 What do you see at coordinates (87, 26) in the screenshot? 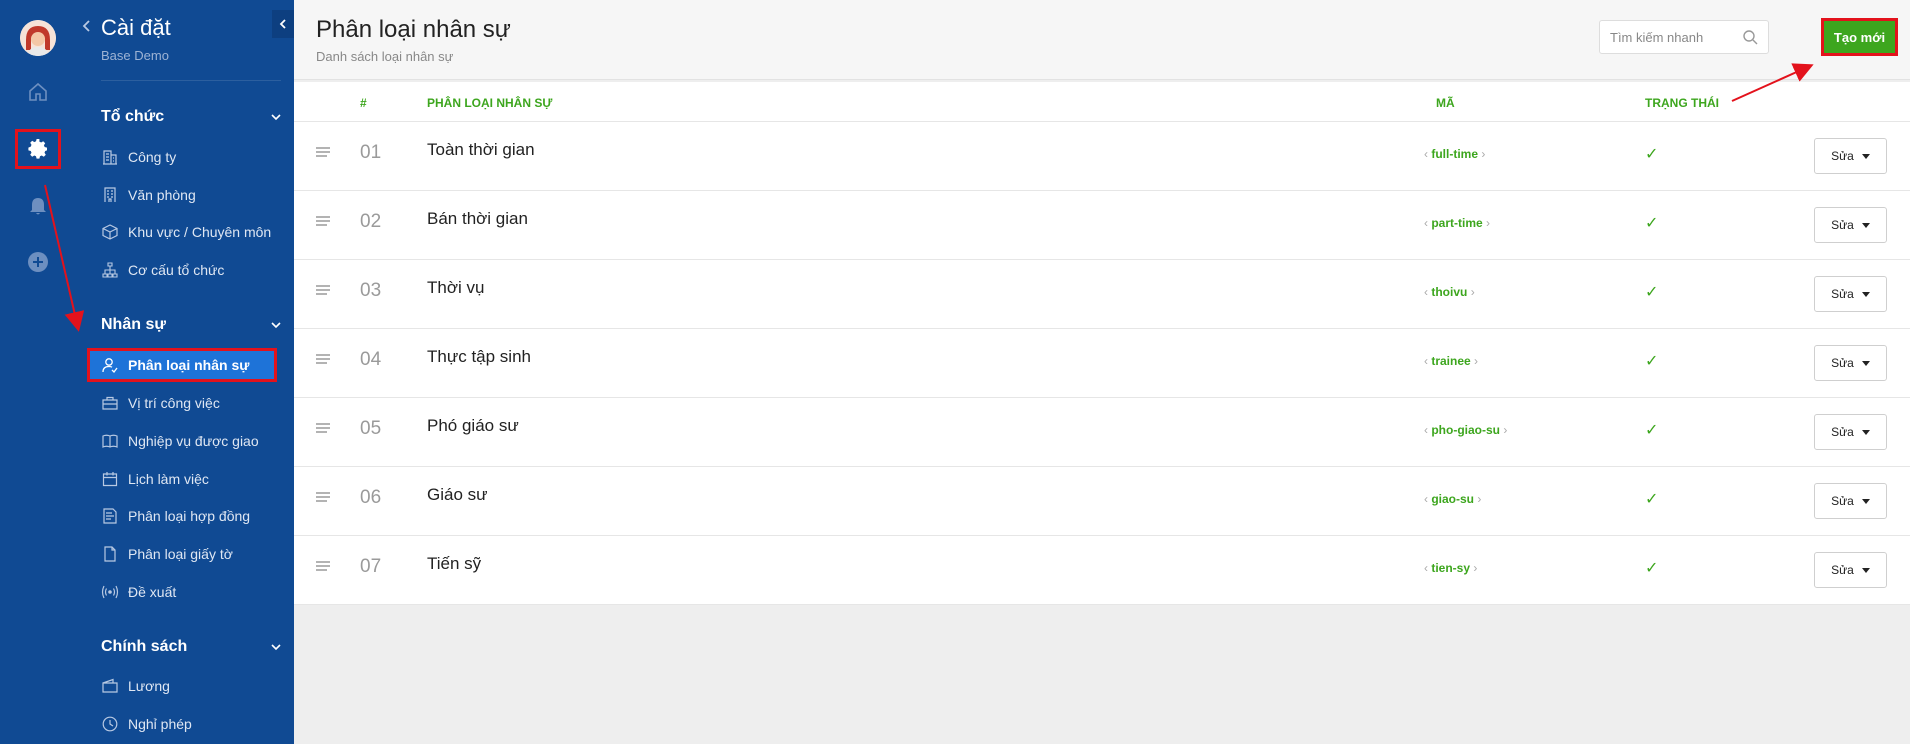
I see `back-chevron-icon` at bounding box center [87, 26].